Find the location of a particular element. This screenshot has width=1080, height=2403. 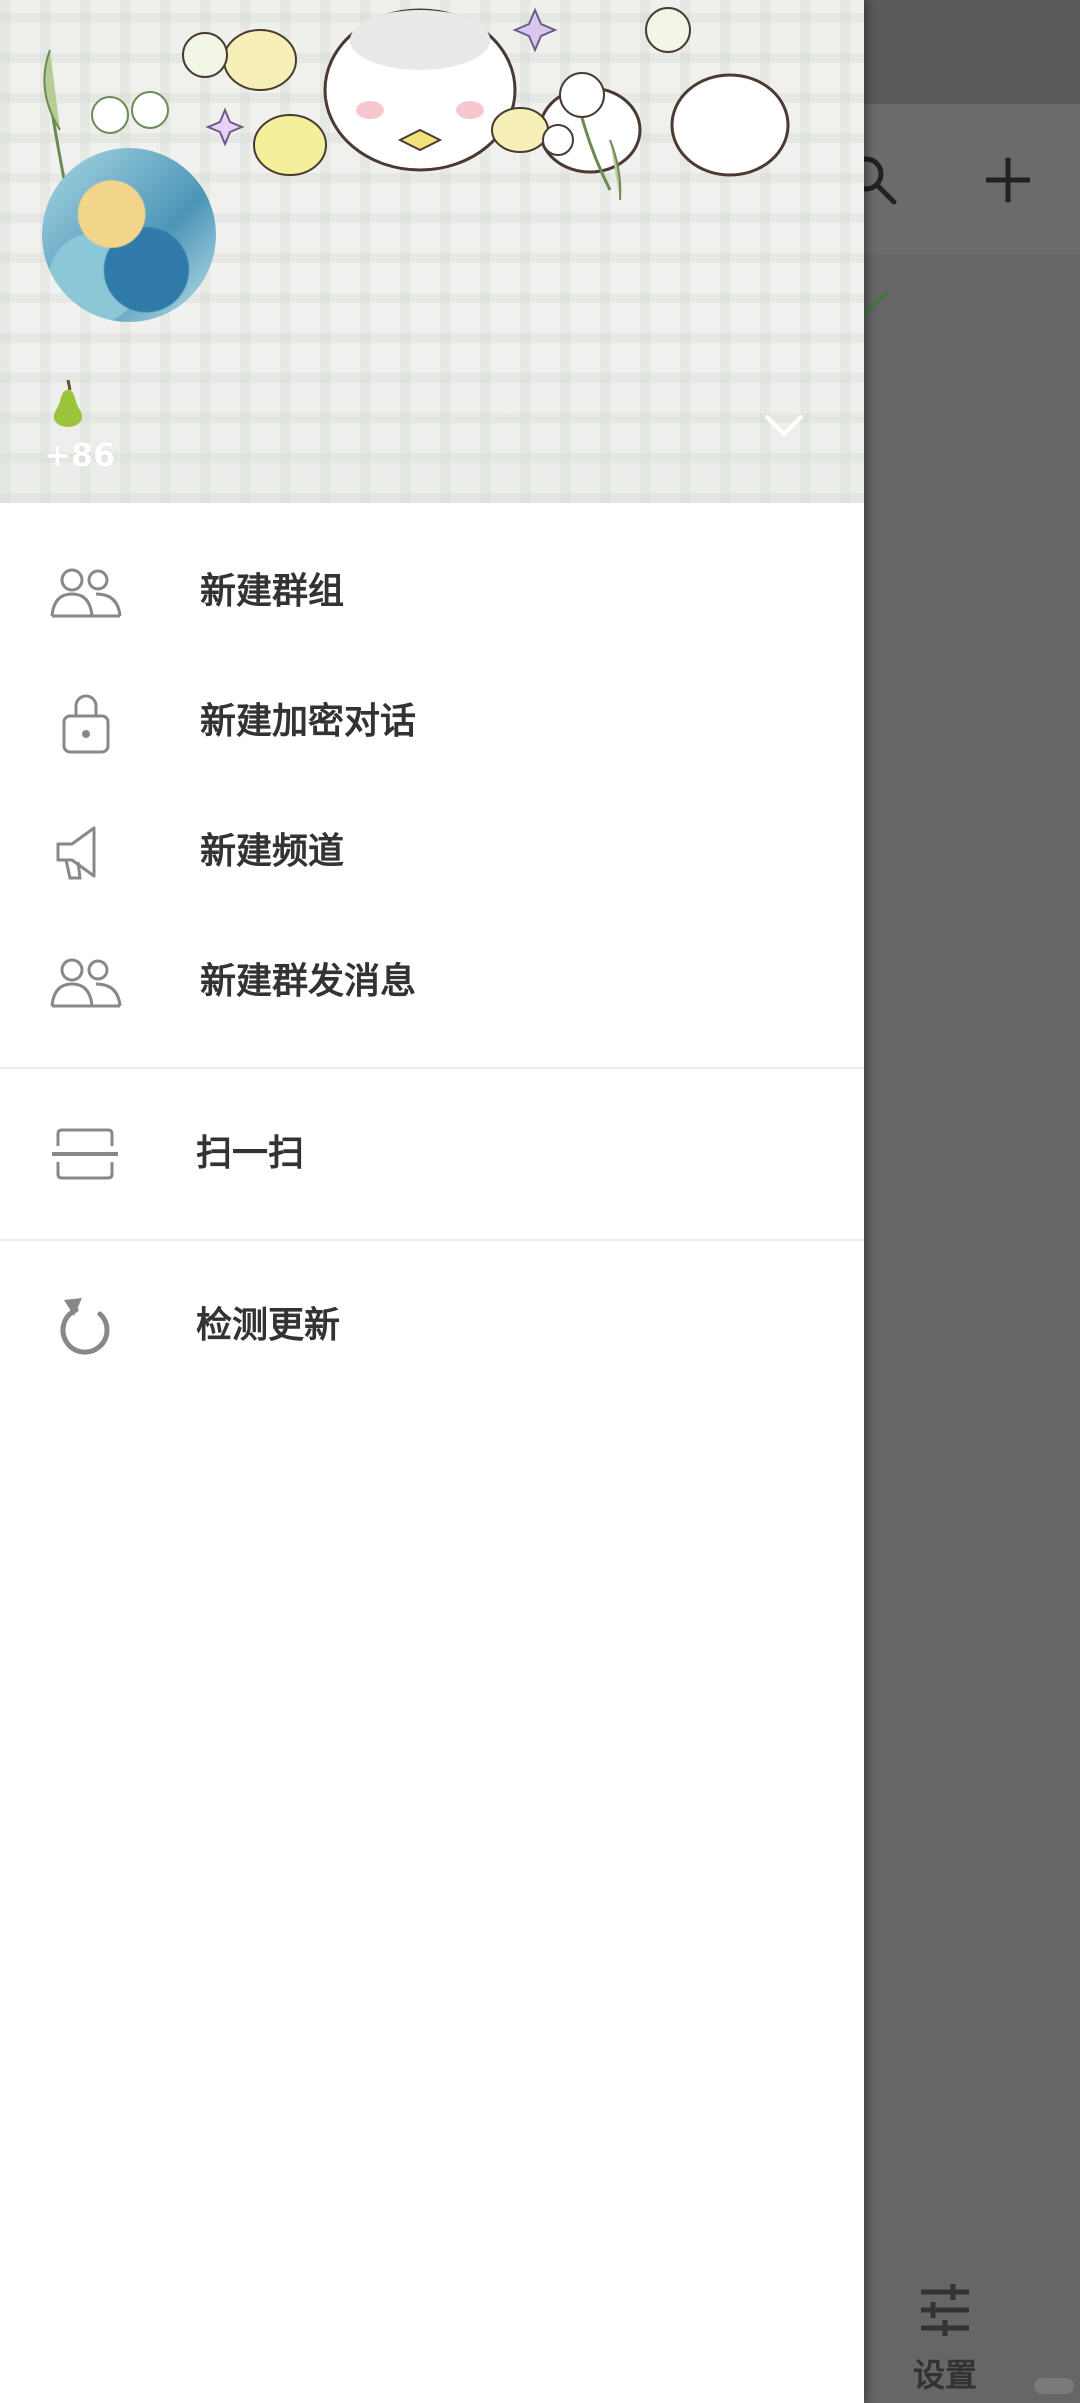

menu-item-label: 检测更新 is located at coordinates (268, 1325).